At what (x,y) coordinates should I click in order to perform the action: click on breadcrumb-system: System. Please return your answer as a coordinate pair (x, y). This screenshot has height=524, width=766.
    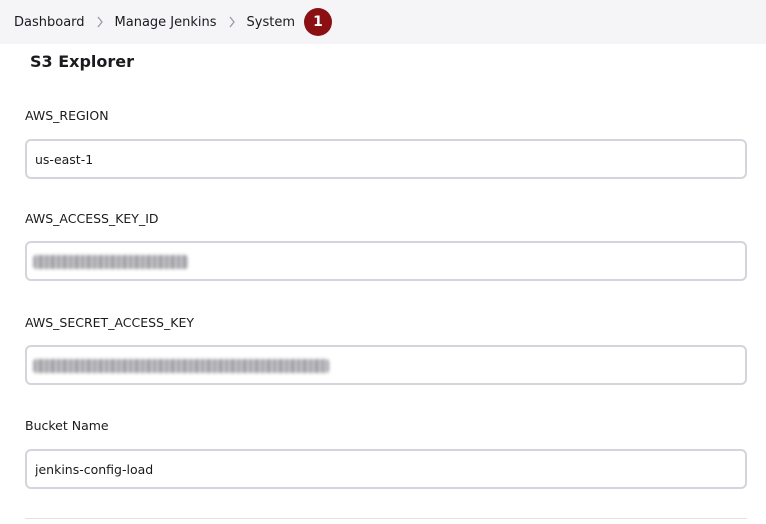
    Looking at the image, I should click on (271, 22).